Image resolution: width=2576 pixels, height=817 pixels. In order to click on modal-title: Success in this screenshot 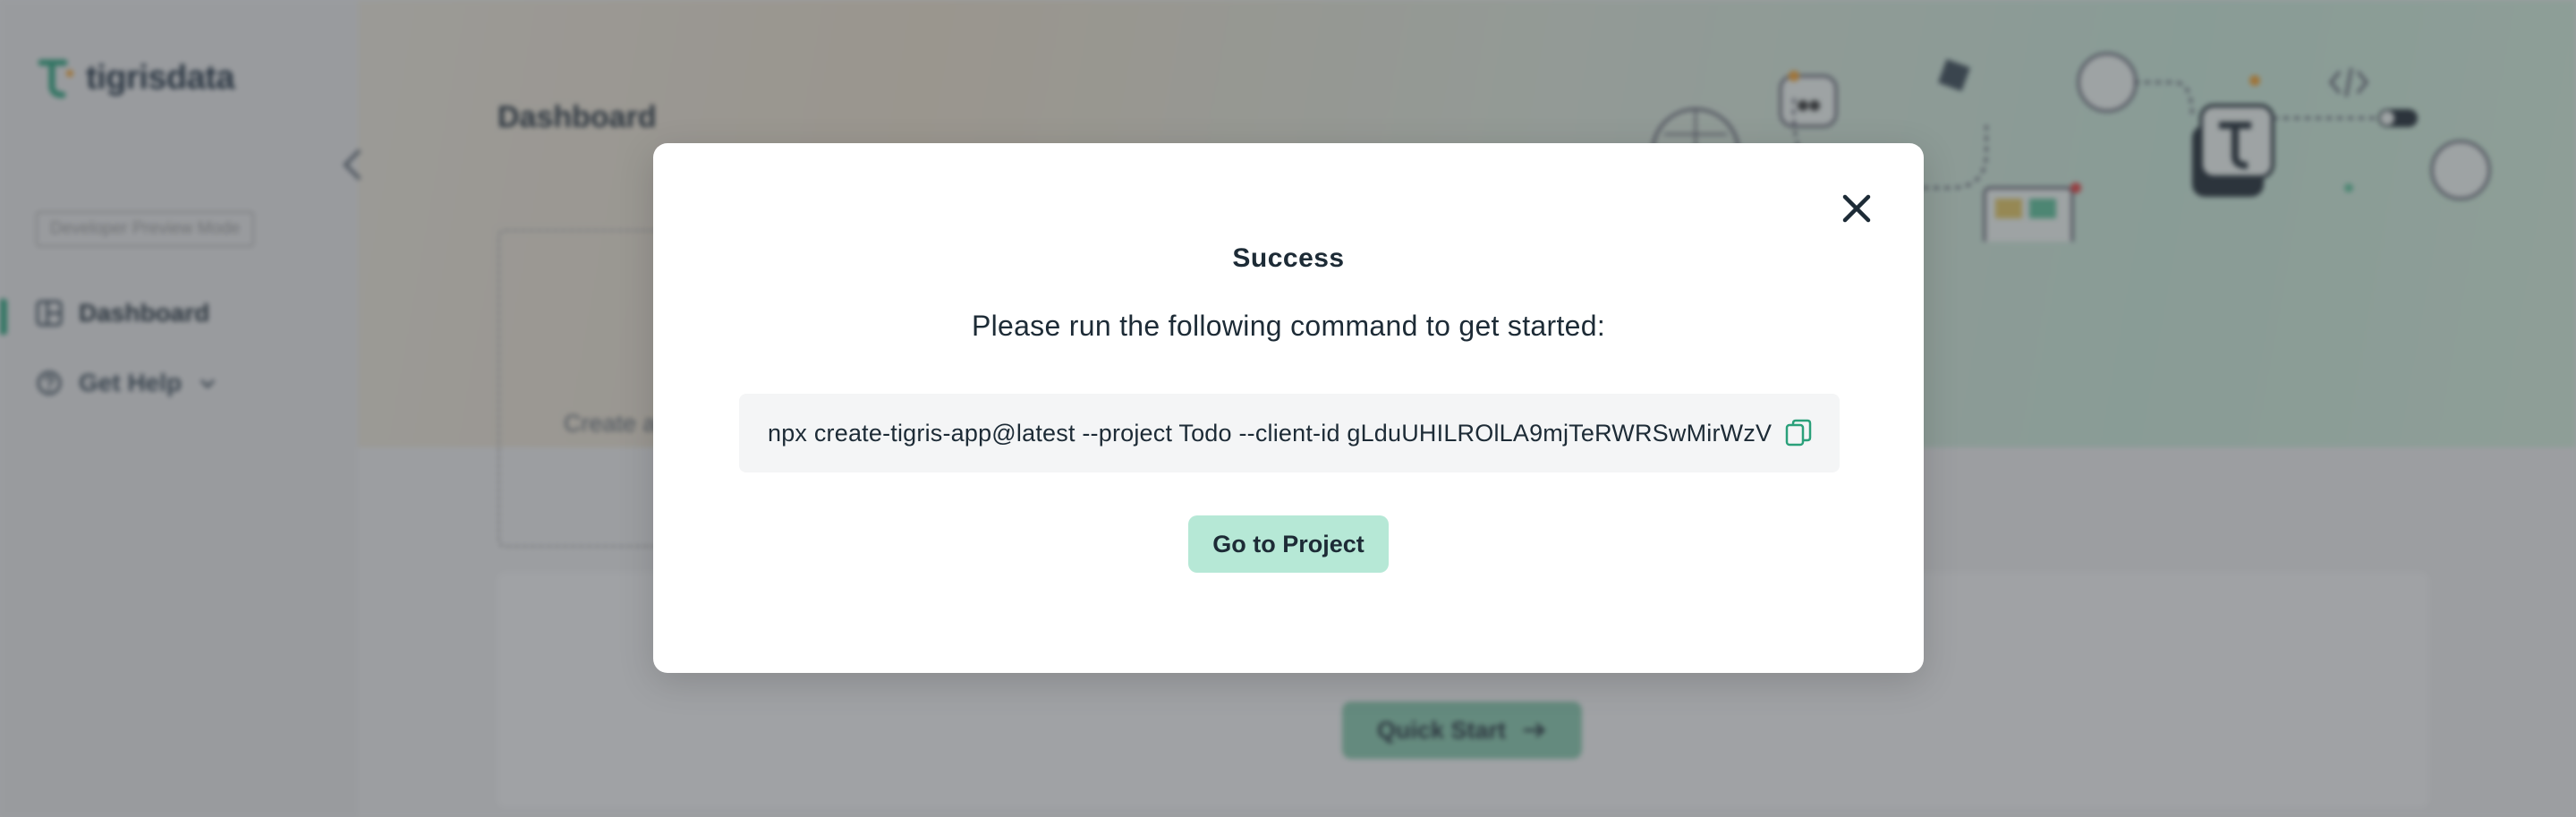, I will do `click(1288, 258)`.